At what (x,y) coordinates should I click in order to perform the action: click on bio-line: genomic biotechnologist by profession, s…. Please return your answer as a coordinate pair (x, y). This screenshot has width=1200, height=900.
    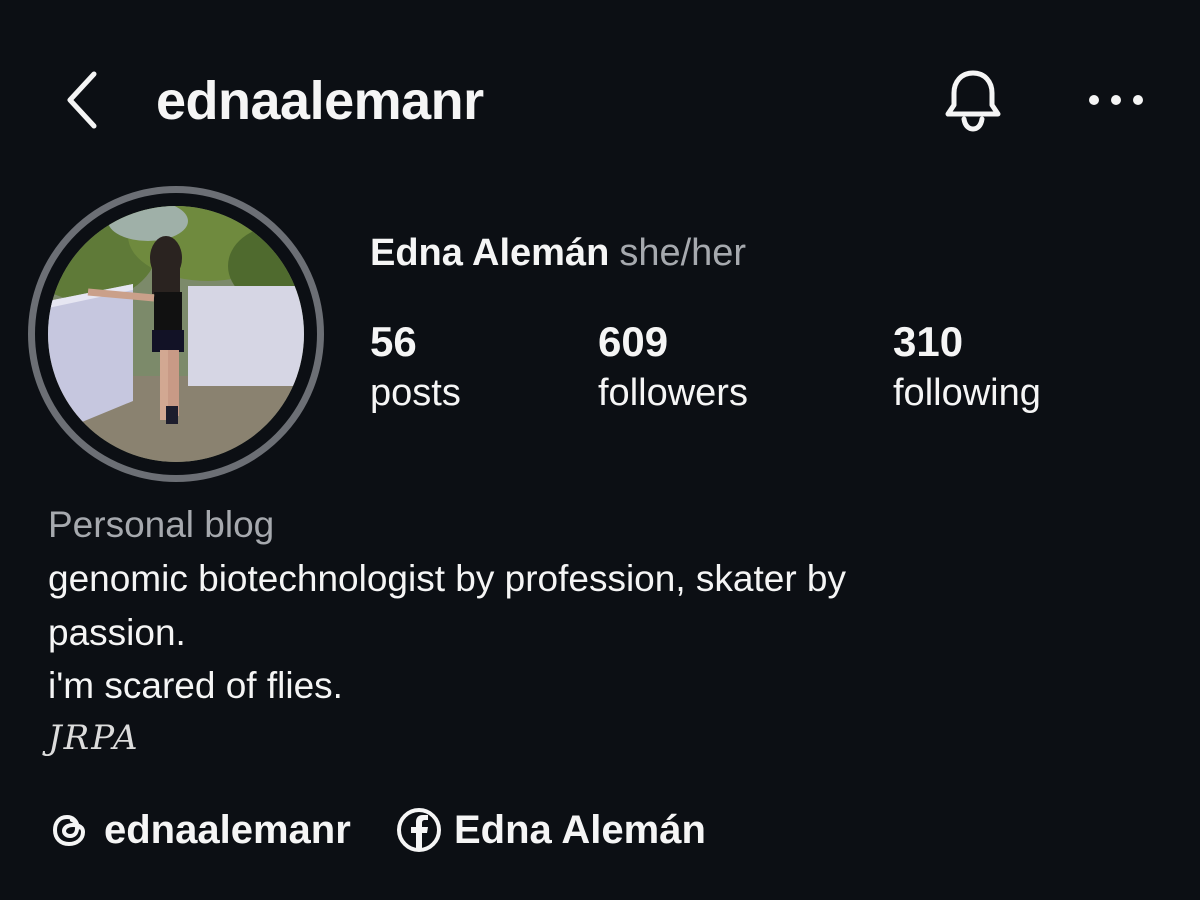
    Looking at the image, I should click on (447, 578).